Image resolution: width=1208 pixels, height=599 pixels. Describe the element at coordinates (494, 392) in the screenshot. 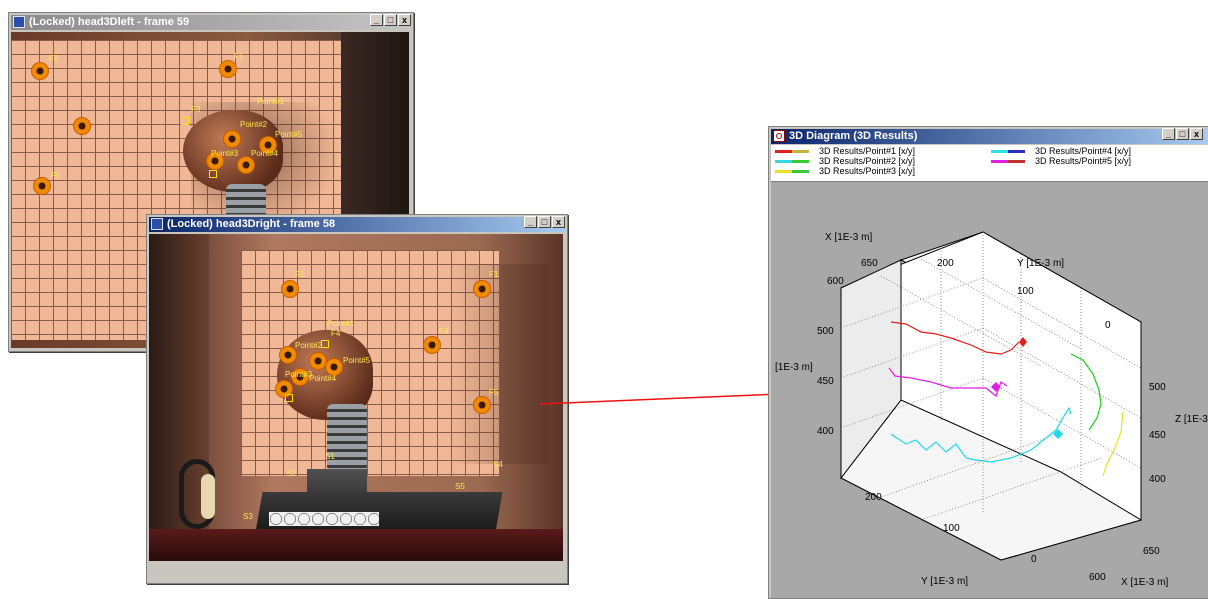

I see `right-label-f5: F5` at that location.